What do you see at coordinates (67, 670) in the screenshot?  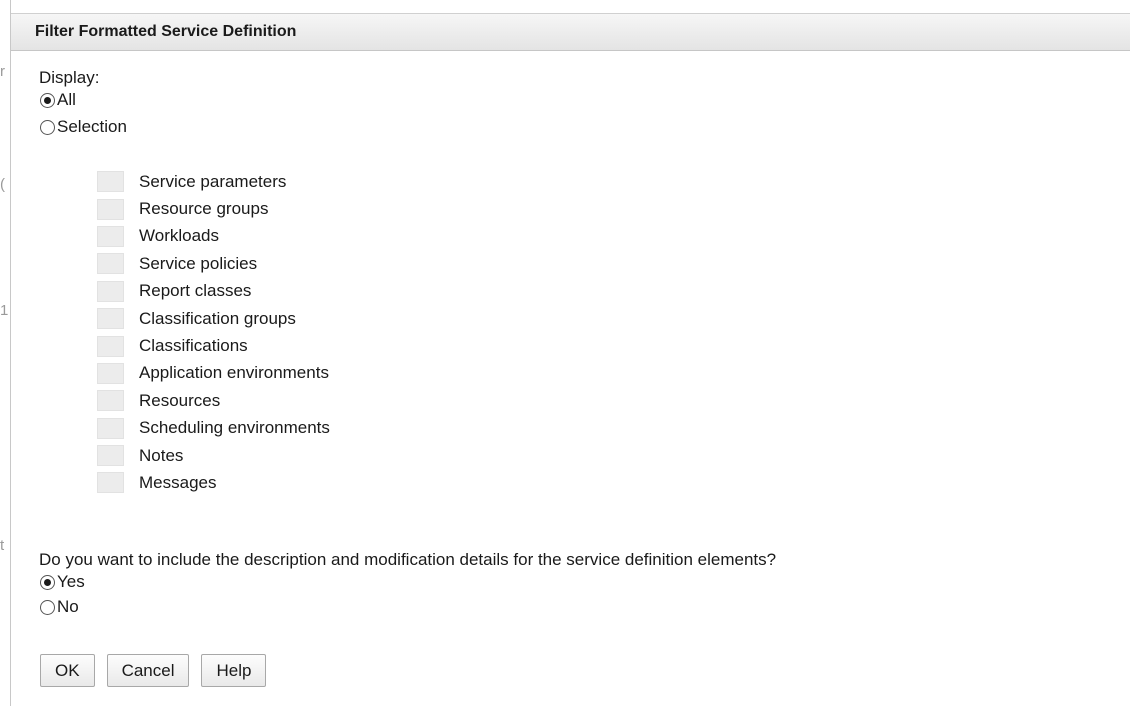 I see `ok-button: OK` at bounding box center [67, 670].